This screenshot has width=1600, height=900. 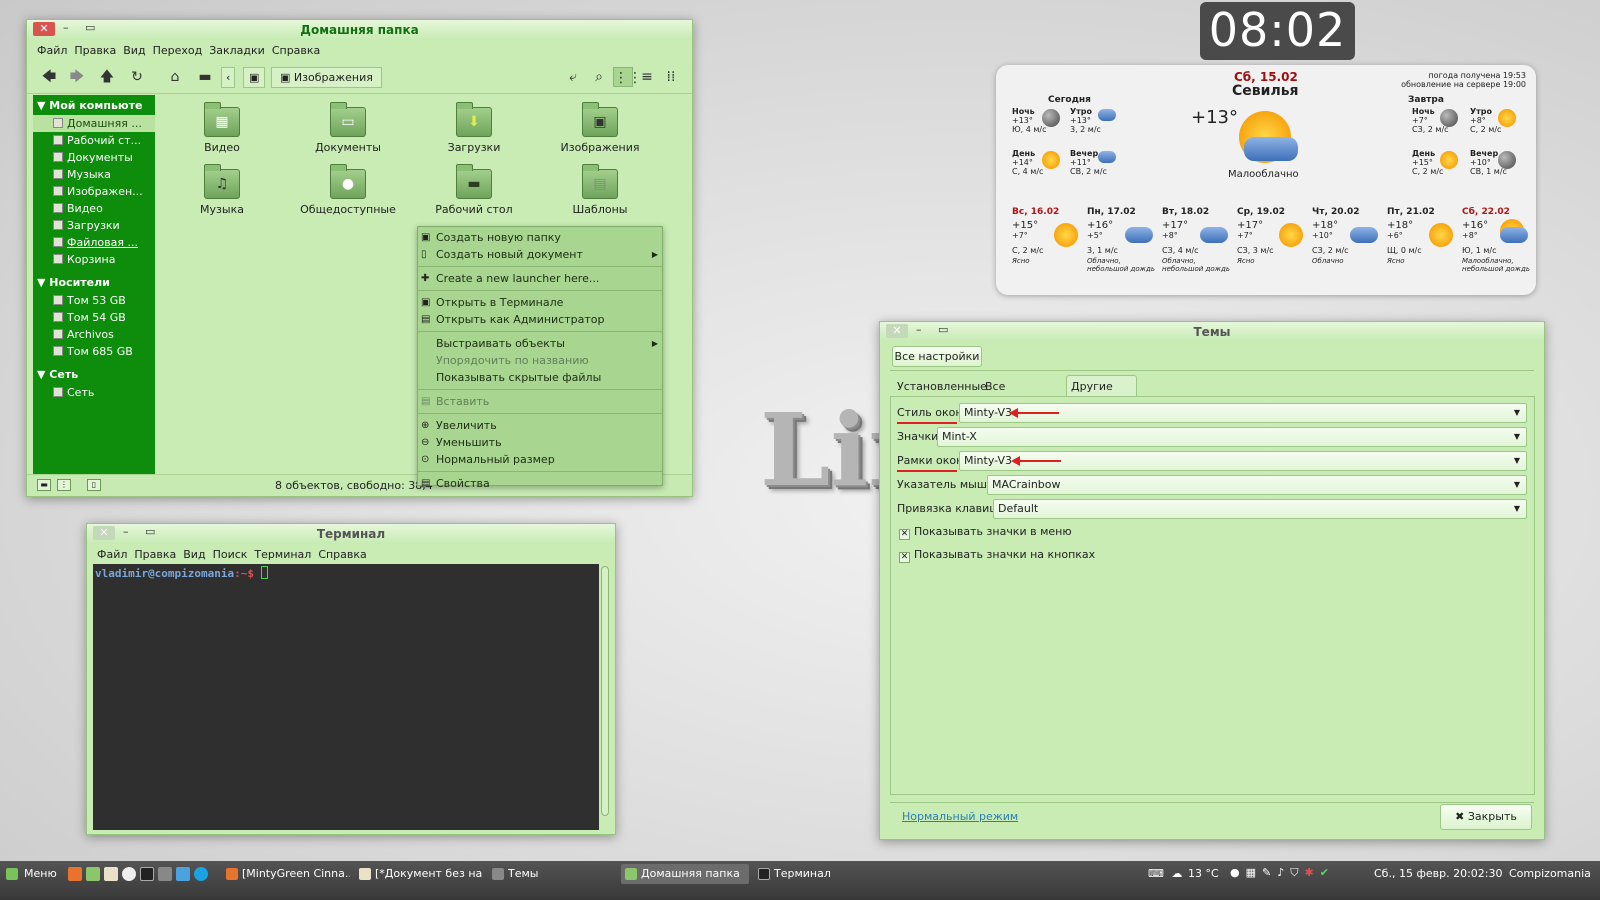 What do you see at coordinates (77, 77) in the screenshot?
I see `forward-icon: 🡆` at bounding box center [77, 77].